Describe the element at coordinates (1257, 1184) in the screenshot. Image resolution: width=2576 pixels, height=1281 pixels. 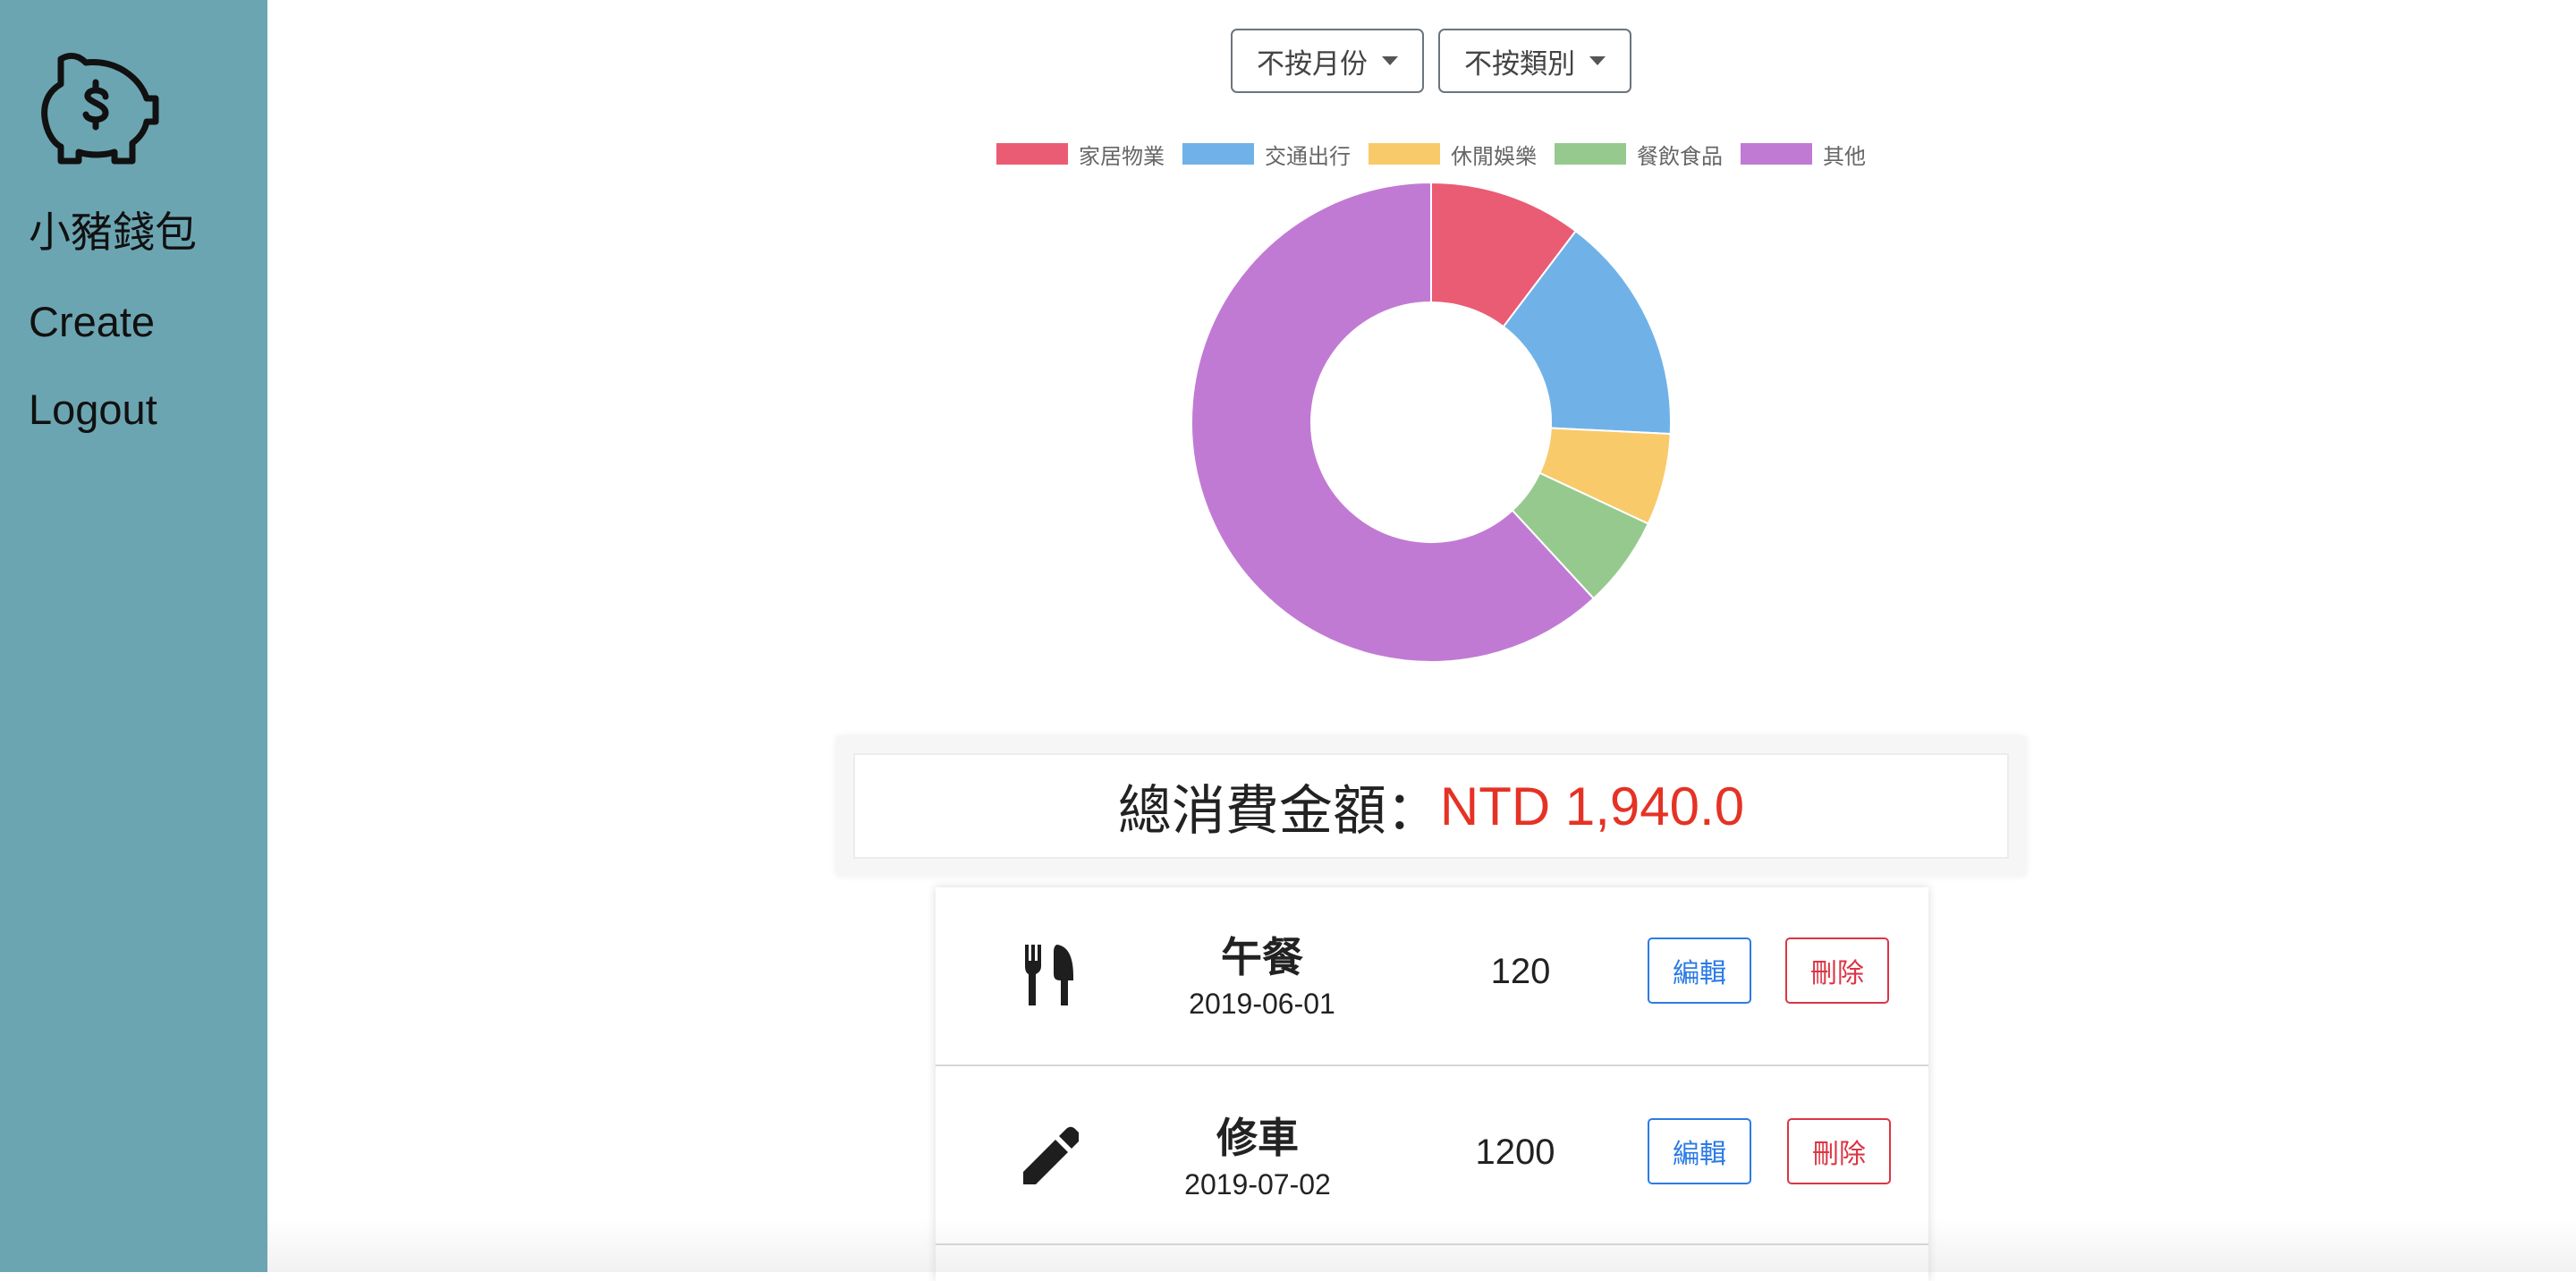
I see `record-date: 2019-07-02` at that location.